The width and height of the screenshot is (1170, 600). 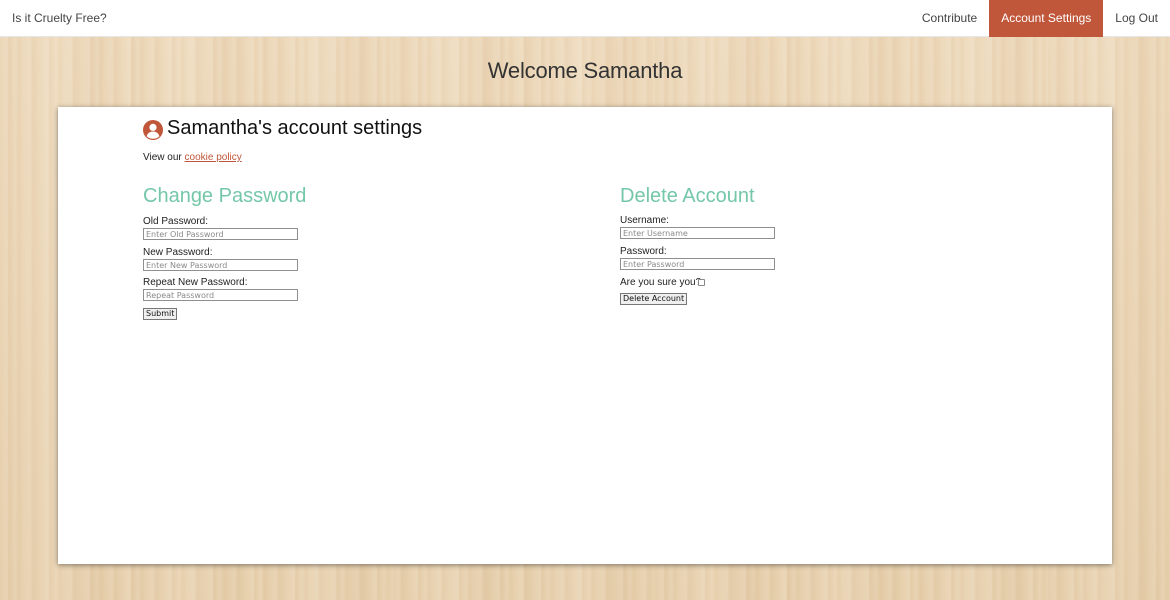 I want to click on welcome-heading: Welcome Samantha, so click(x=585, y=70).